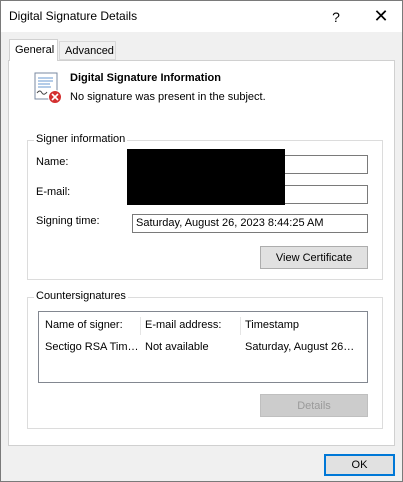 The image size is (403, 482). Describe the element at coordinates (73, 16) in the screenshot. I see `window-title: Digital Signature Details` at that location.